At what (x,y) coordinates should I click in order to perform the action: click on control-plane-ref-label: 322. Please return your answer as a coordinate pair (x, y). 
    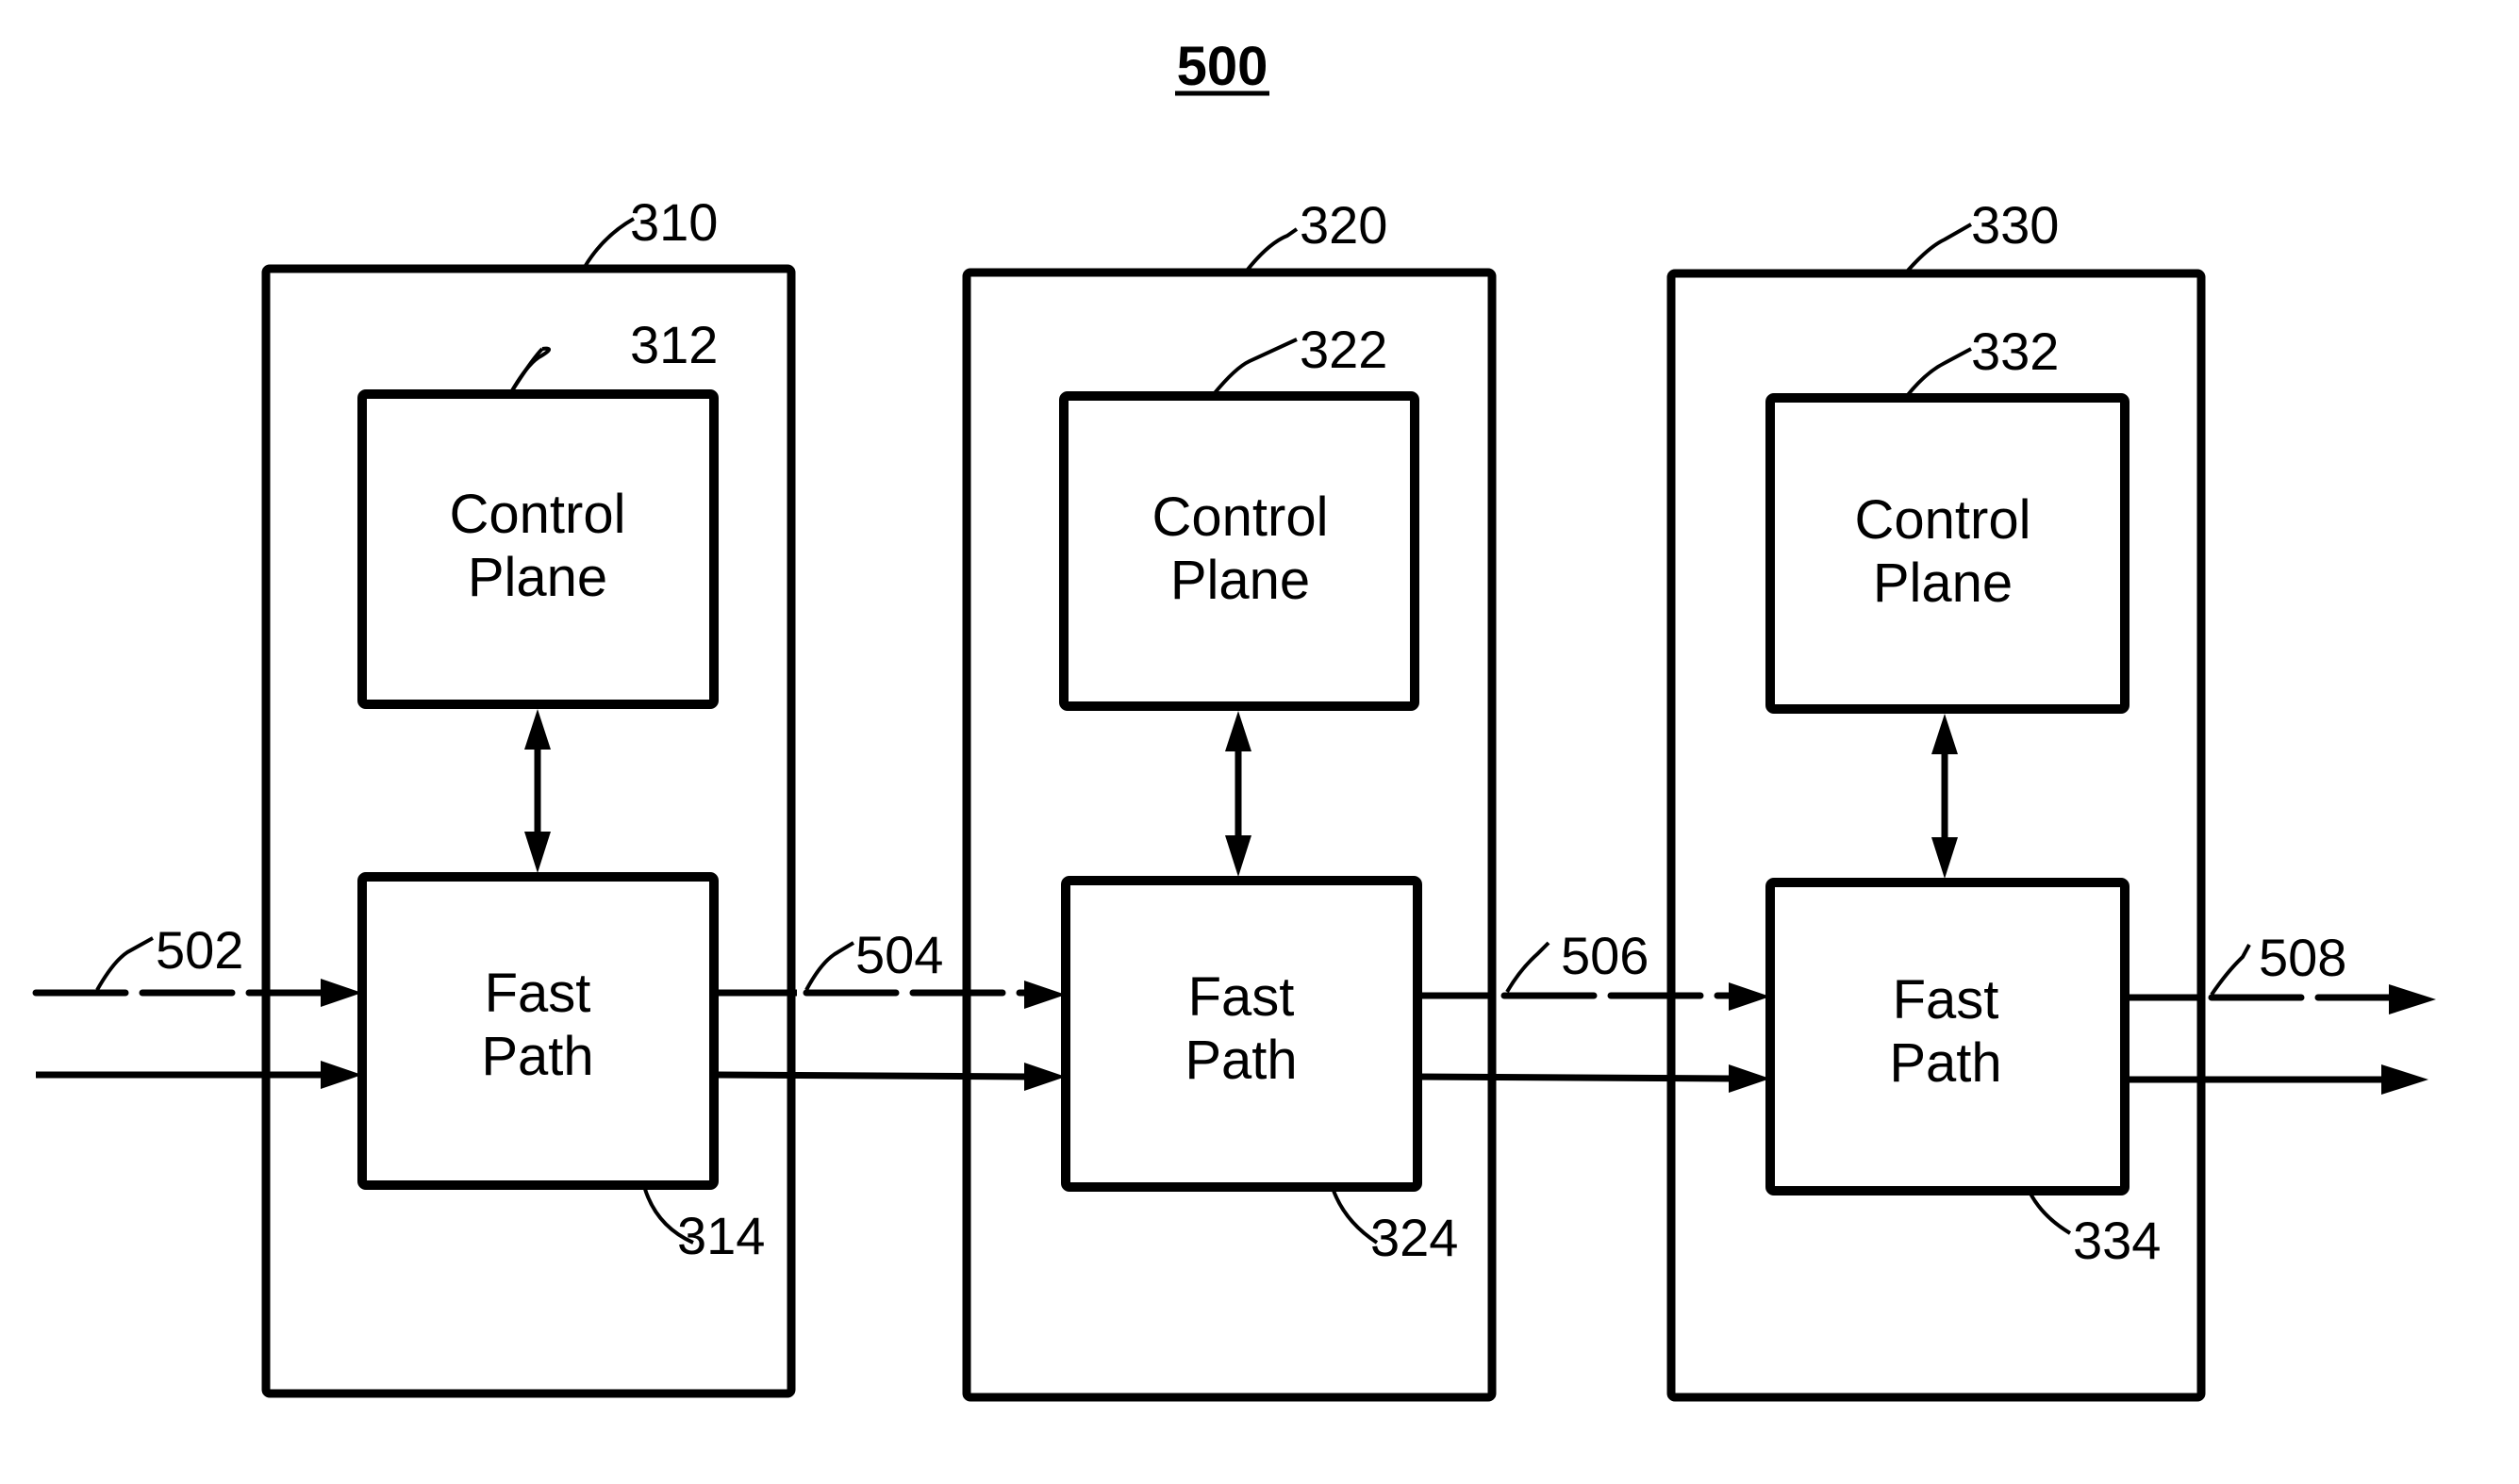
    Looking at the image, I should click on (1343, 349).